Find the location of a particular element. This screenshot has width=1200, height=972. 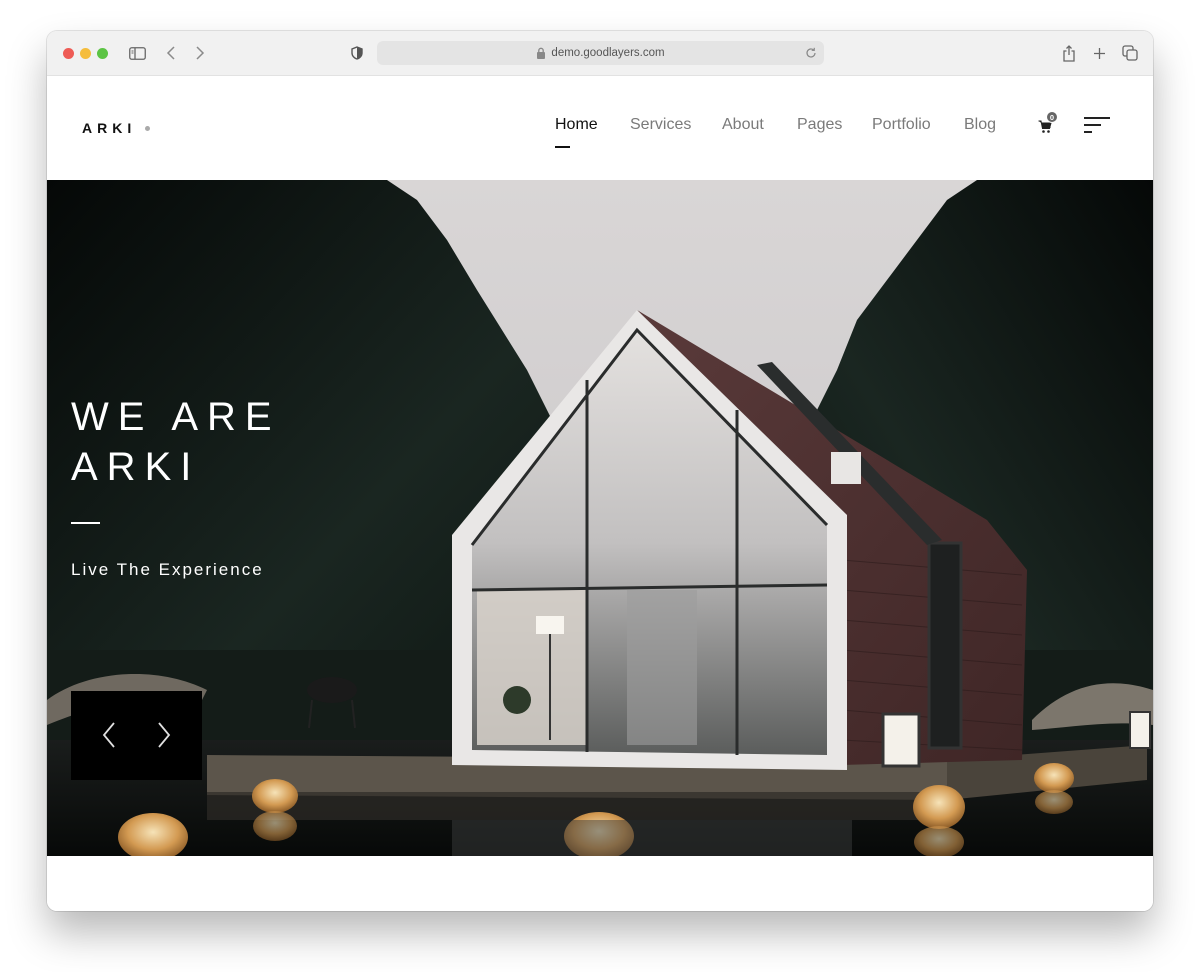

slider-prev-arrow-icon is located at coordinates (110, 735).